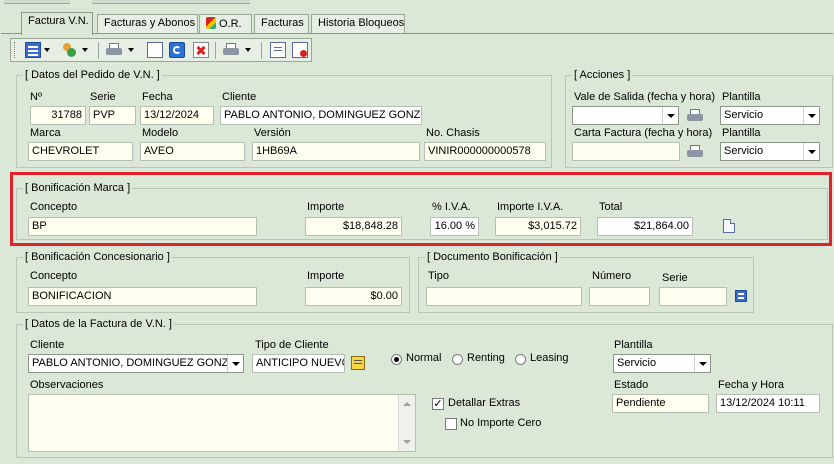  Describe the element at coordinates (142, 226) in the screenshot. I see `bm-concepto-field: BP` at that location.